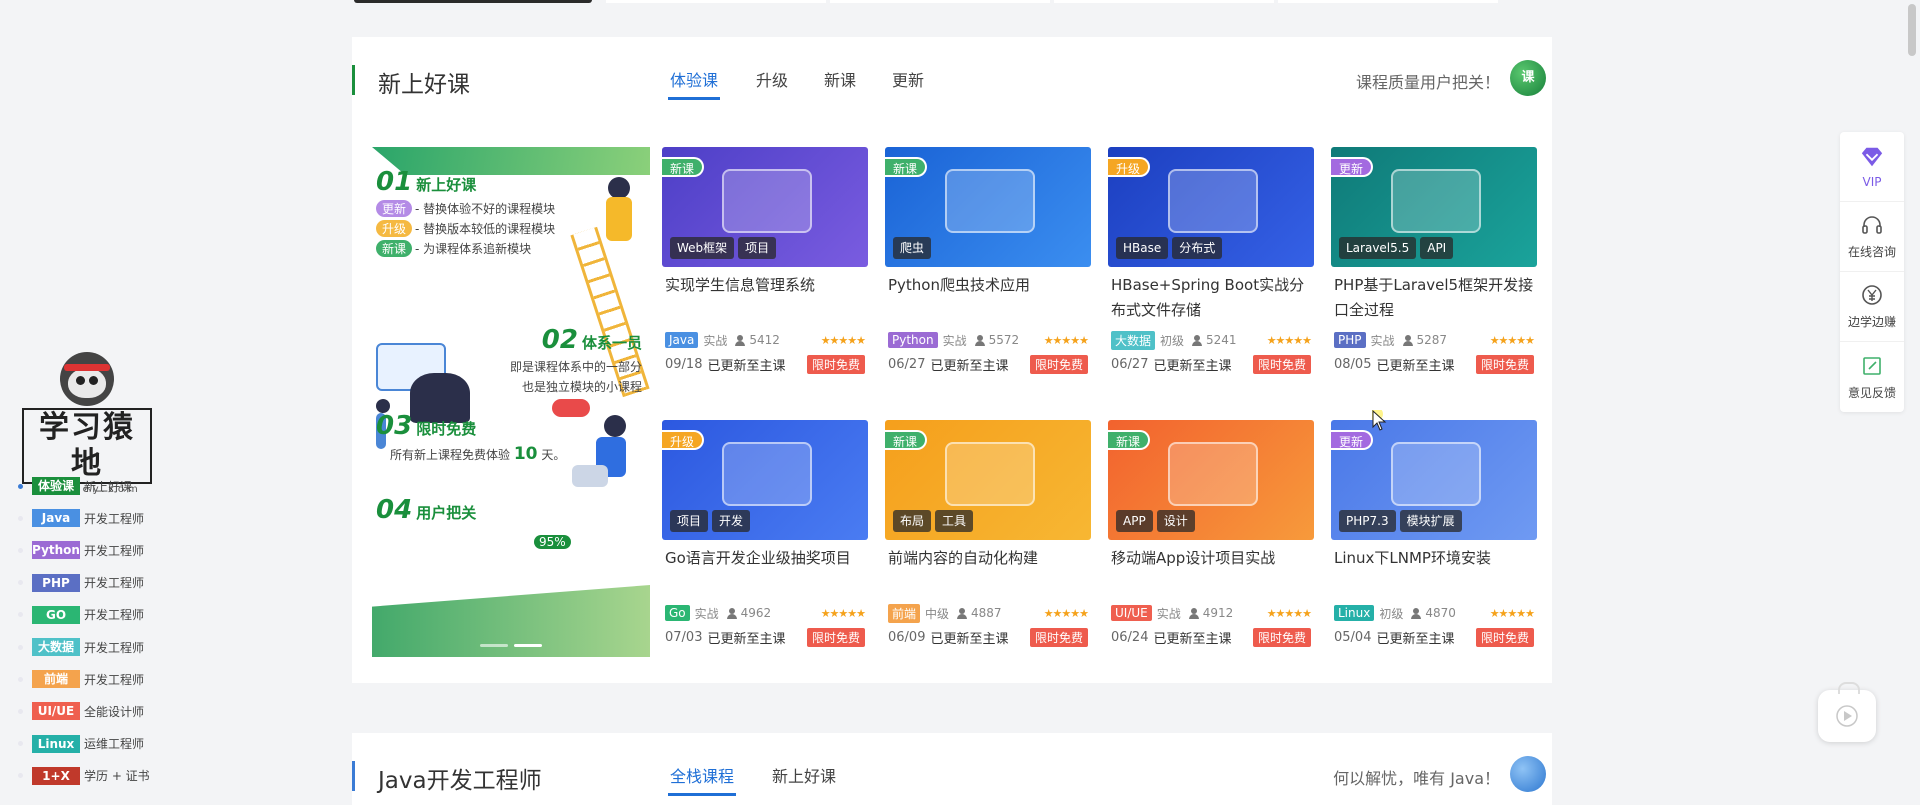  Describe the element at coordinates (1058, 637) in the screenshot. I see `free-badge: 限时免费` at that location.